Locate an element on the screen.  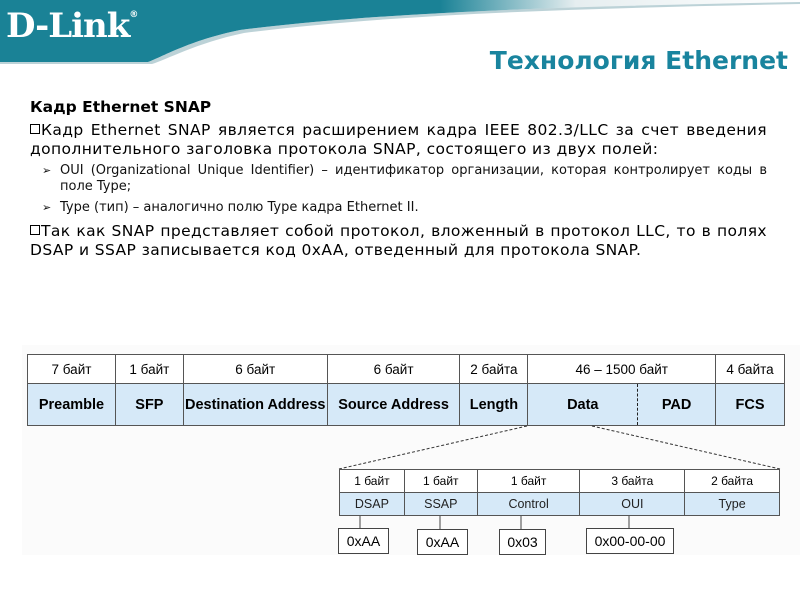
size-source: 6 байт is located at coordinates (393, 369).